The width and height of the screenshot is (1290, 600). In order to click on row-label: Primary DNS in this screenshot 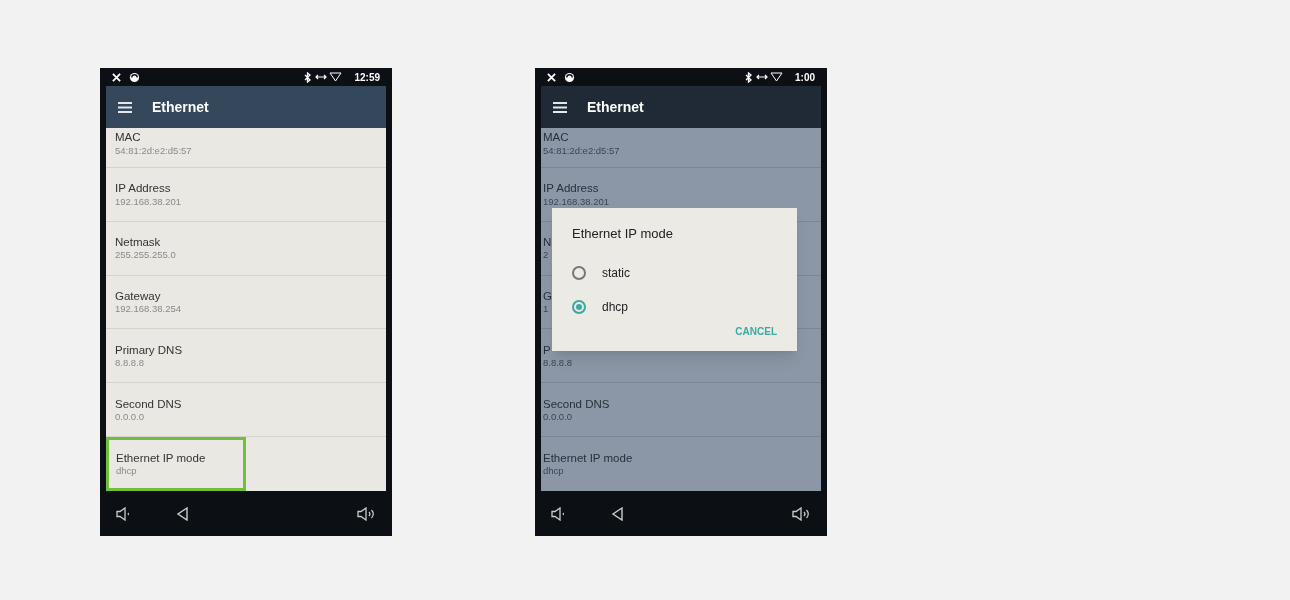, I will do `click(149, 350)`.